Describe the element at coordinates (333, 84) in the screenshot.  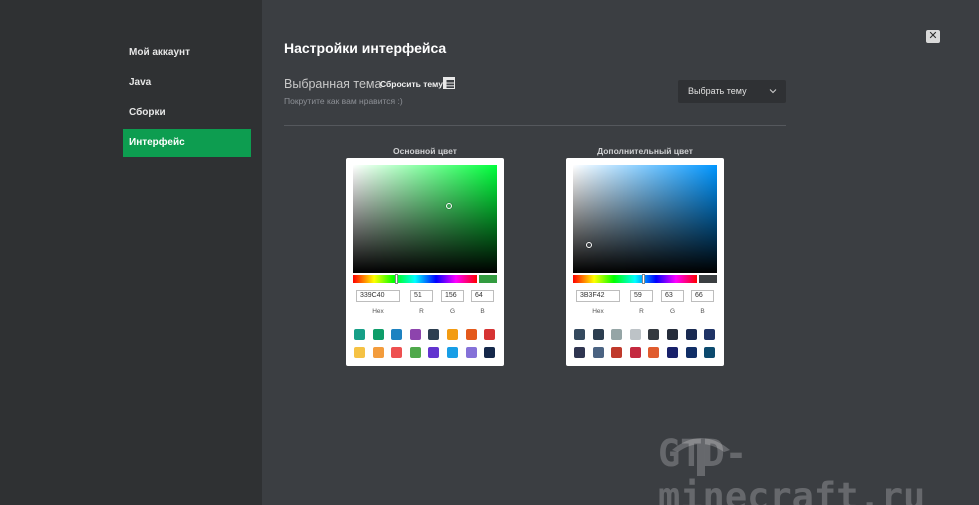
I see `selected-theme-label: Выбранная тема` at that location.